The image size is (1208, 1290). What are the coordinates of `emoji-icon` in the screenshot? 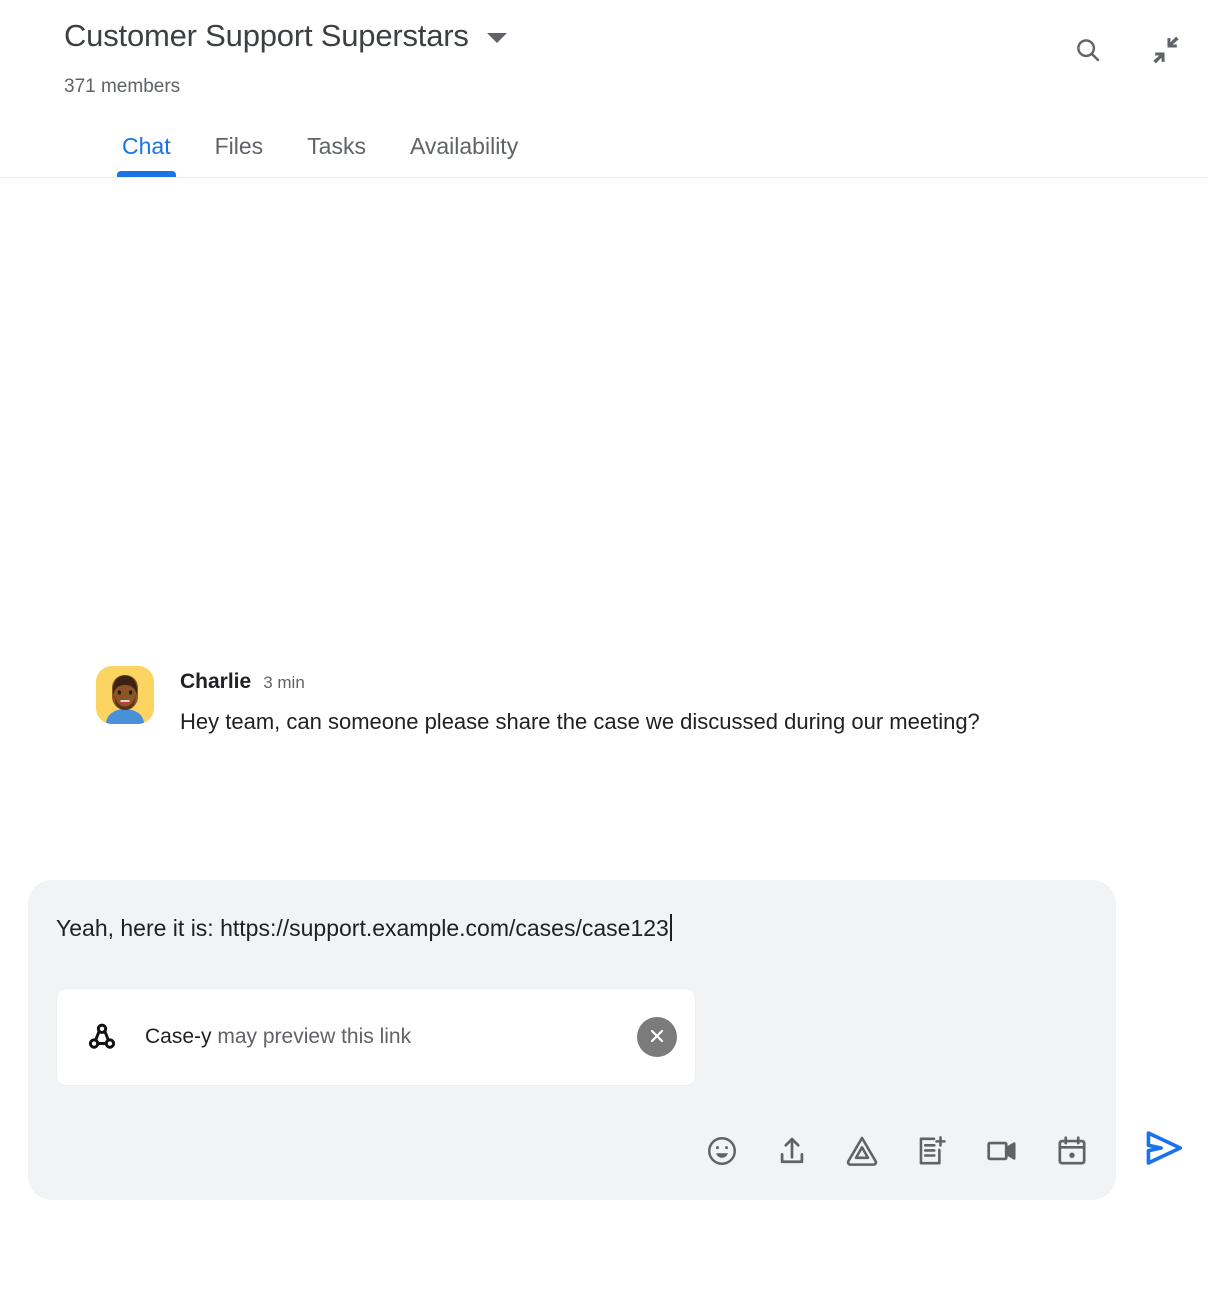 It's located at (722, 1152).